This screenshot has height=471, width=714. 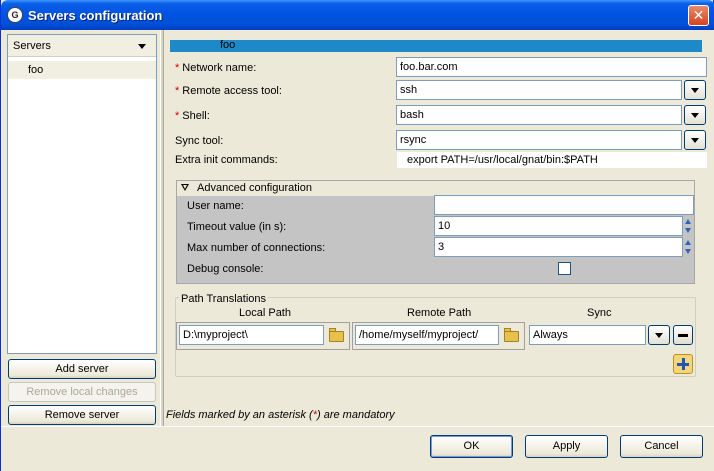 I want to click on debug-console-label: Debug console:, so click(x=225, y=269).